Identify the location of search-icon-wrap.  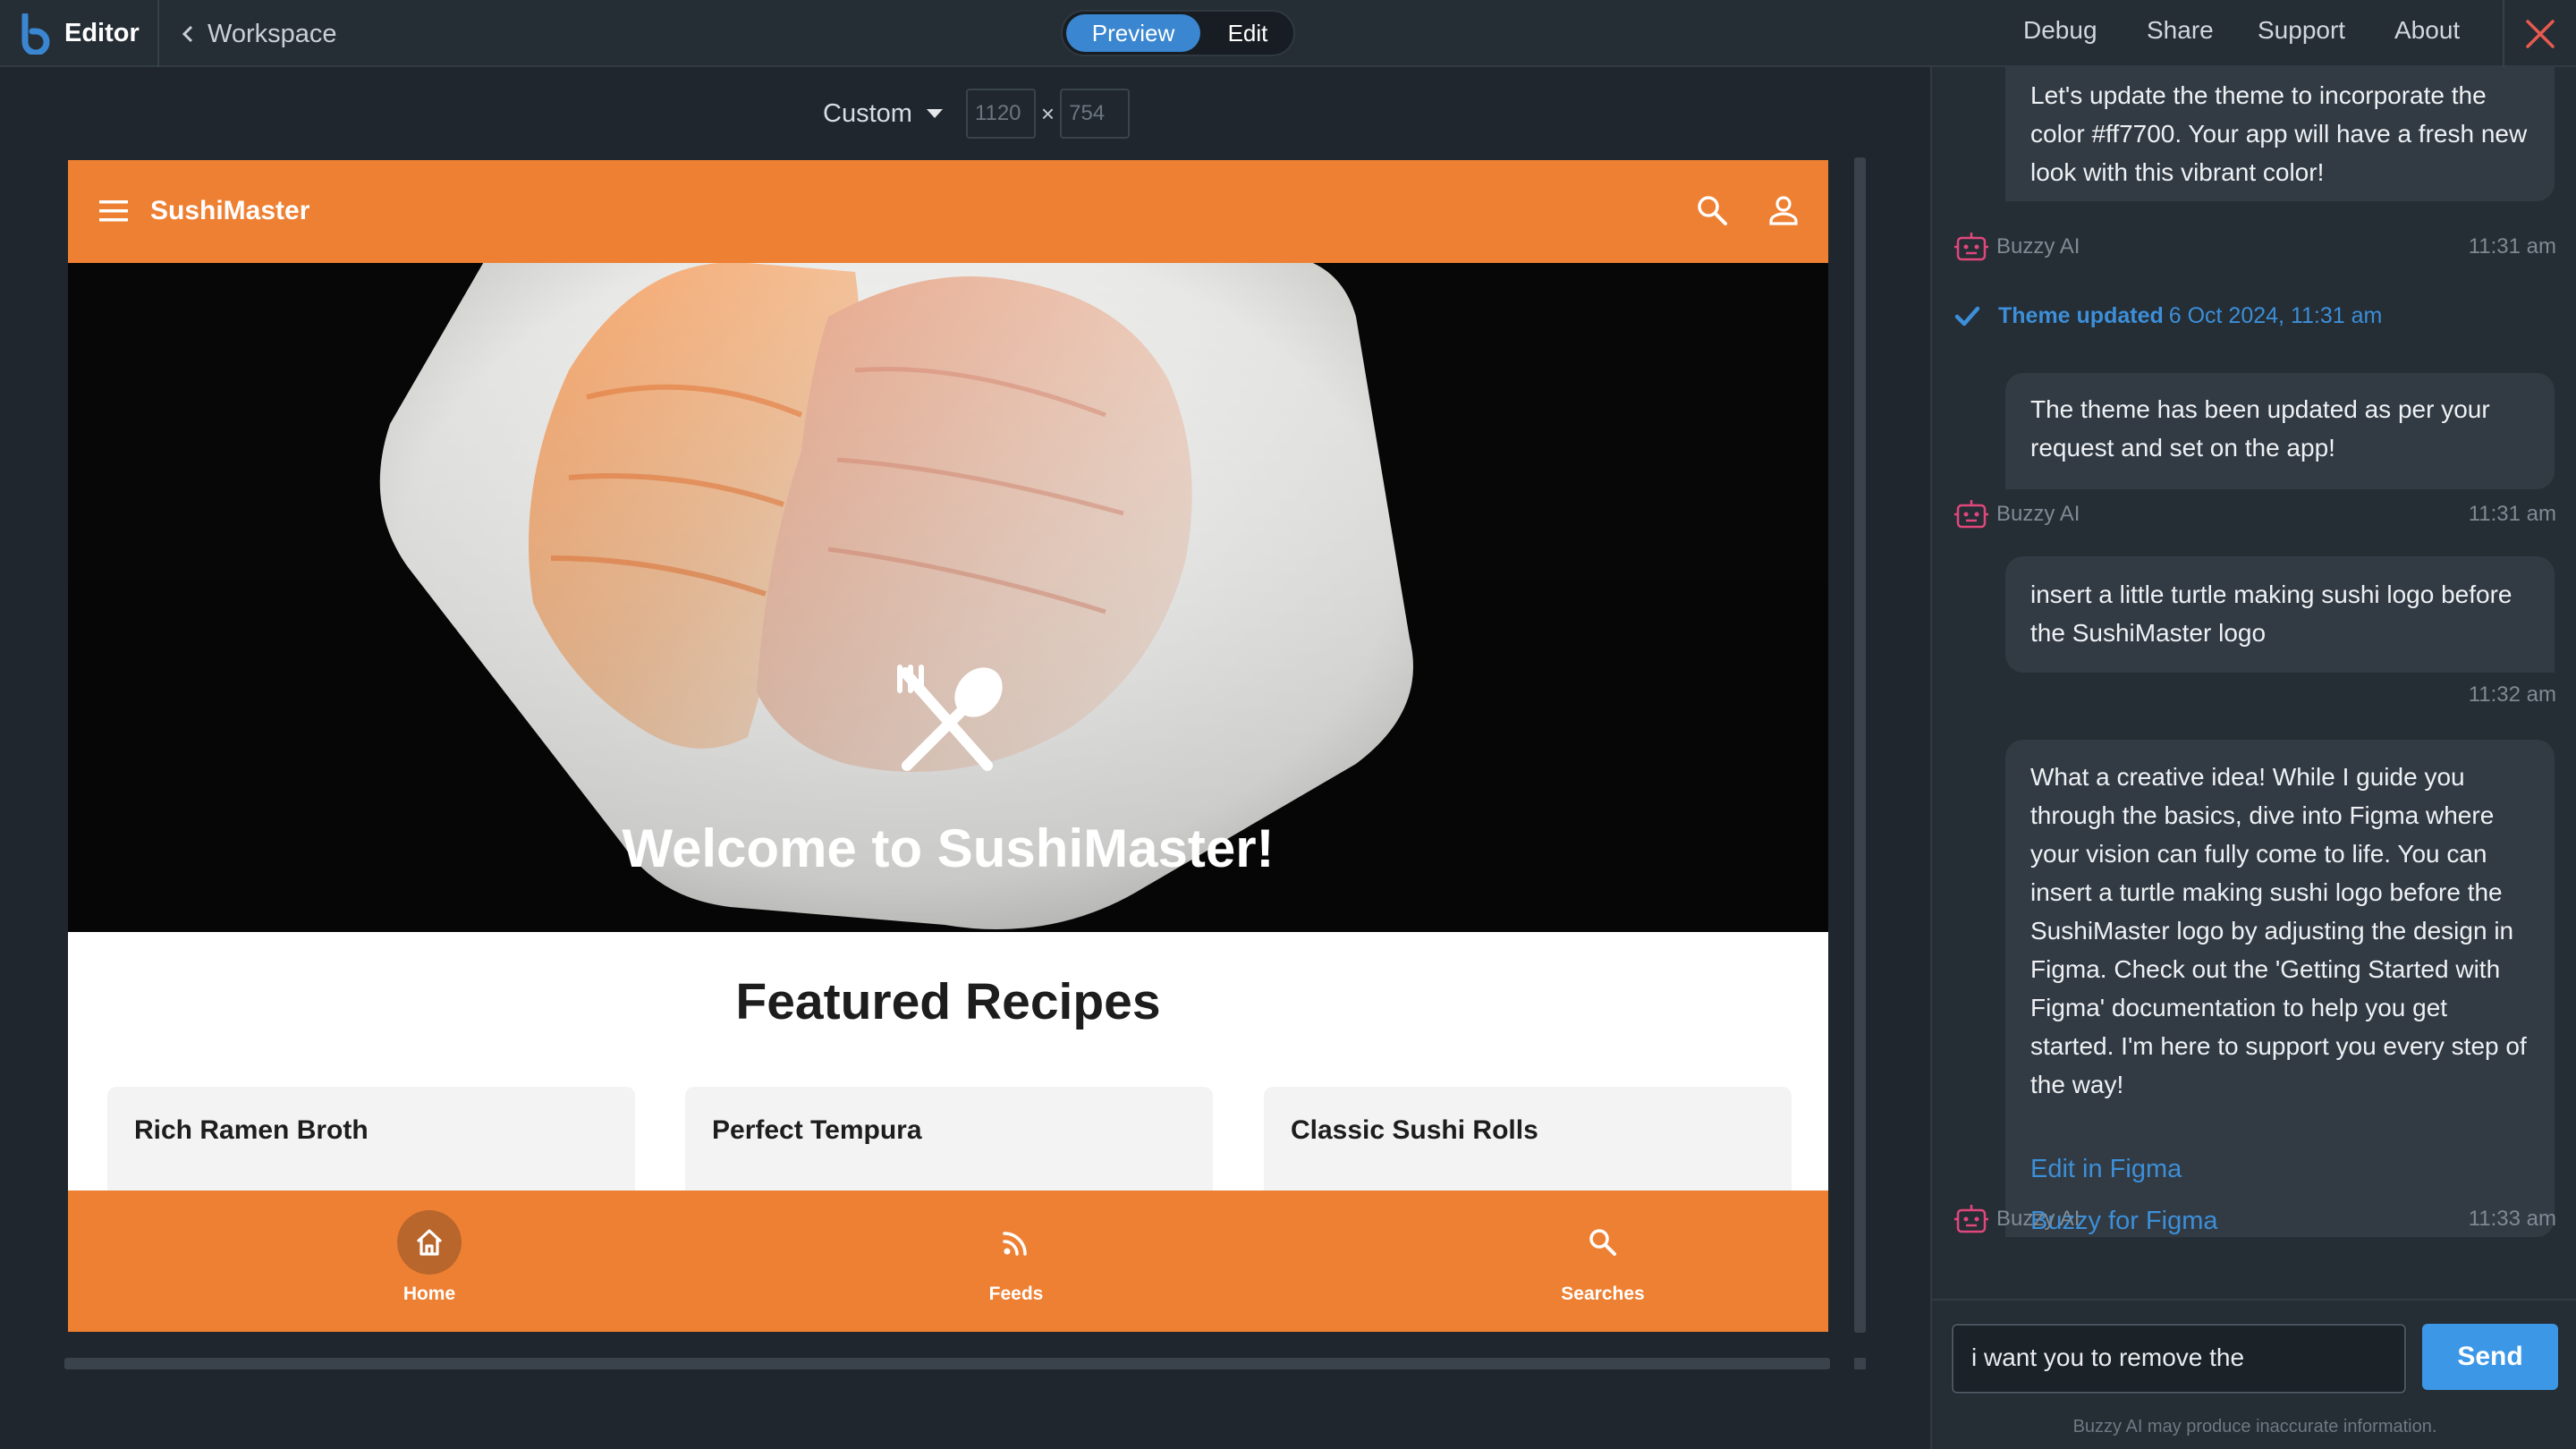
(1603, 1242).